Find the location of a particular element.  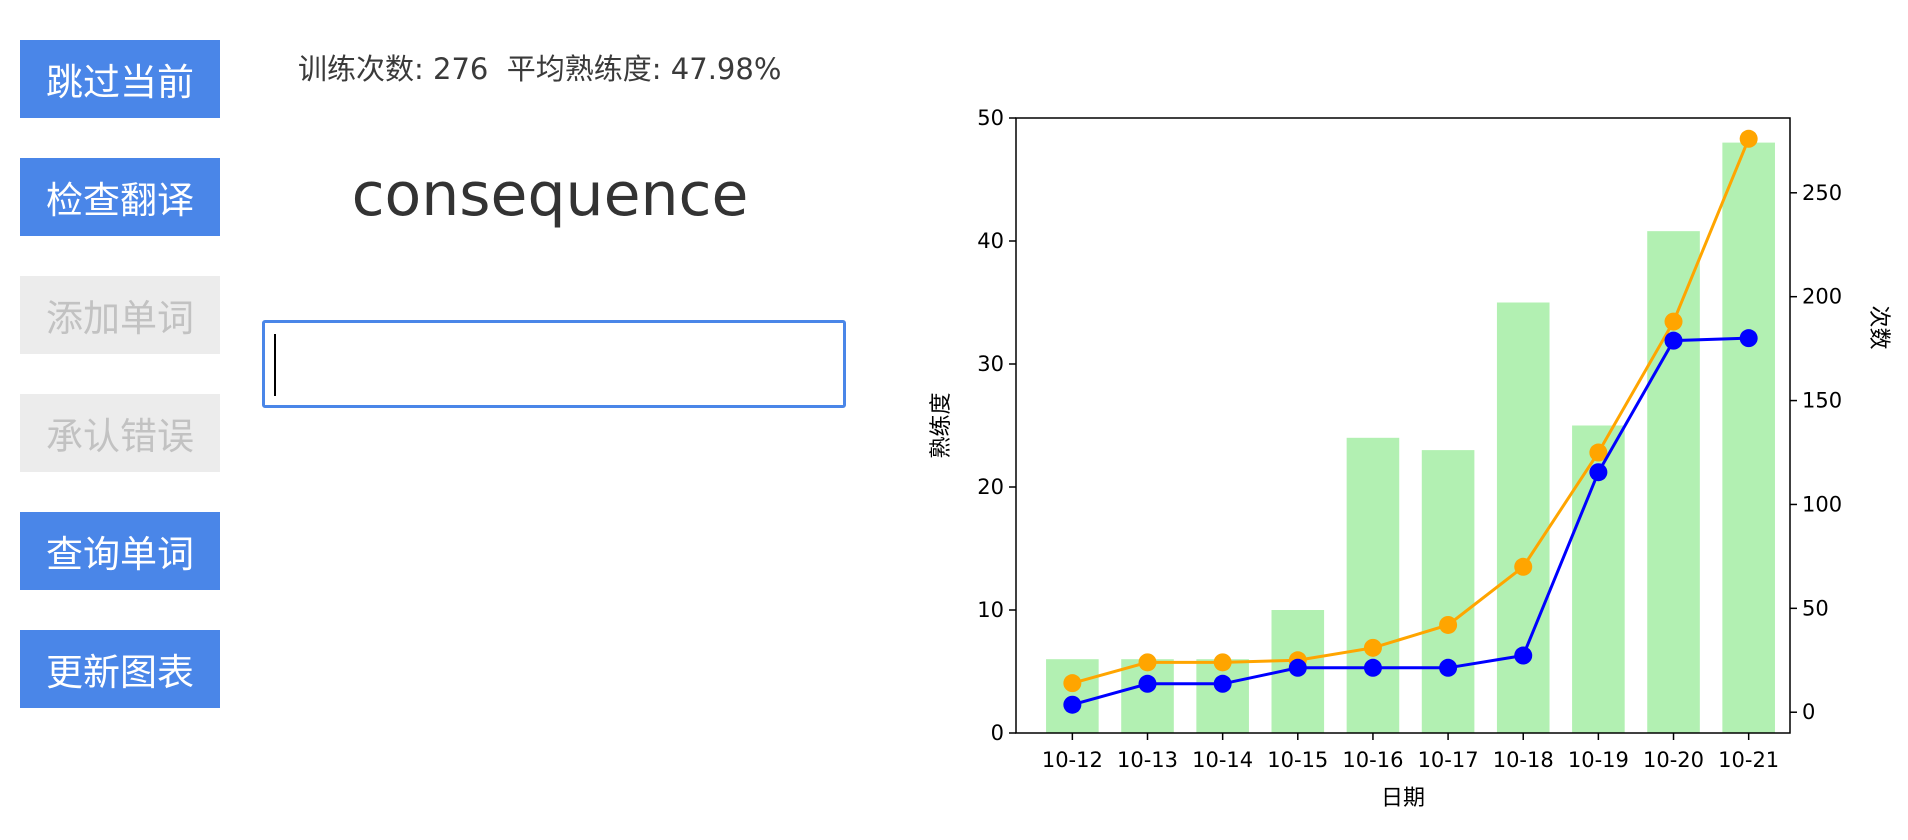

admit-mistake-button: 承认错误 is located at coordinates (120, 433).